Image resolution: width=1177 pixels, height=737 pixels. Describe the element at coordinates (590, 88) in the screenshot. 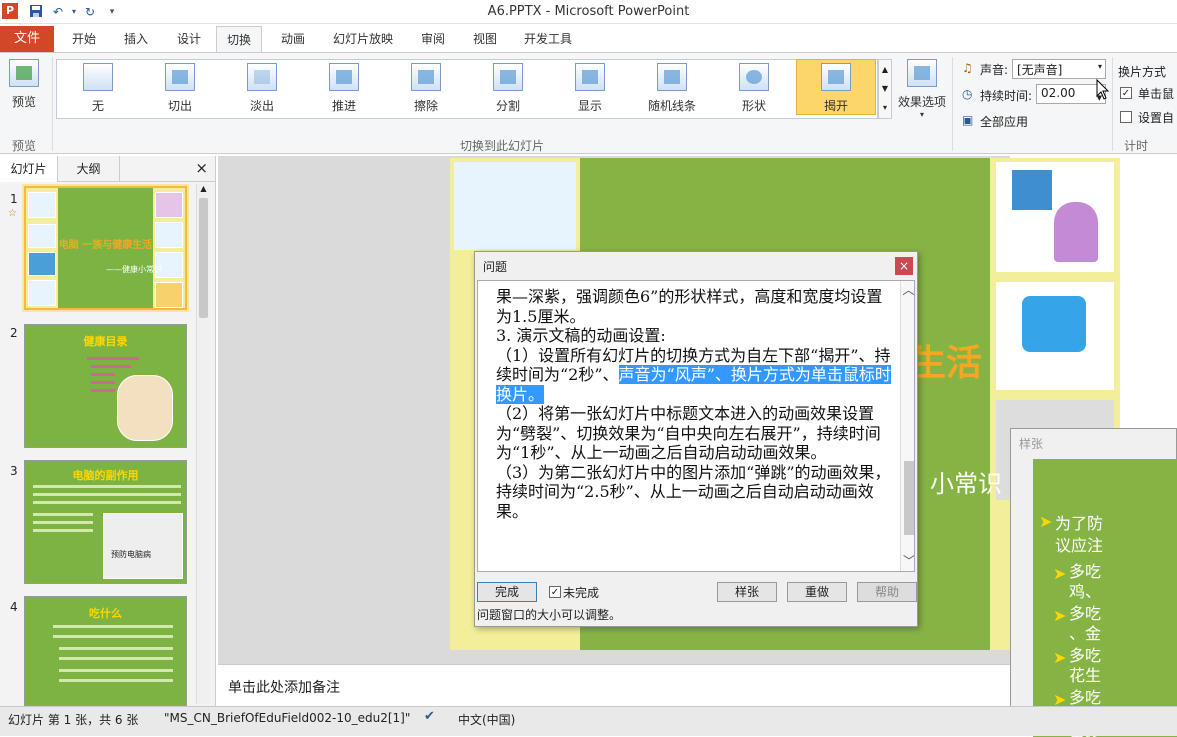

I see `transition-reveal: 显示` at that location.